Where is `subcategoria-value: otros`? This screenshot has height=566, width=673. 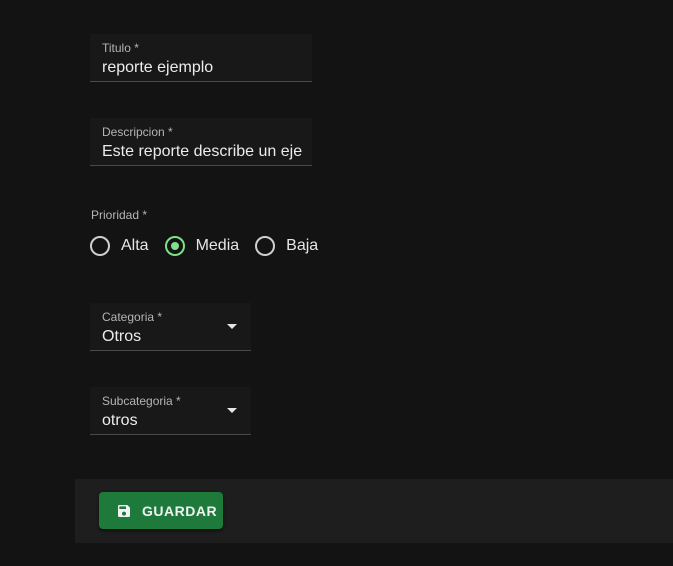
subcategoria-value: otros is located at coordinates (120, 420).